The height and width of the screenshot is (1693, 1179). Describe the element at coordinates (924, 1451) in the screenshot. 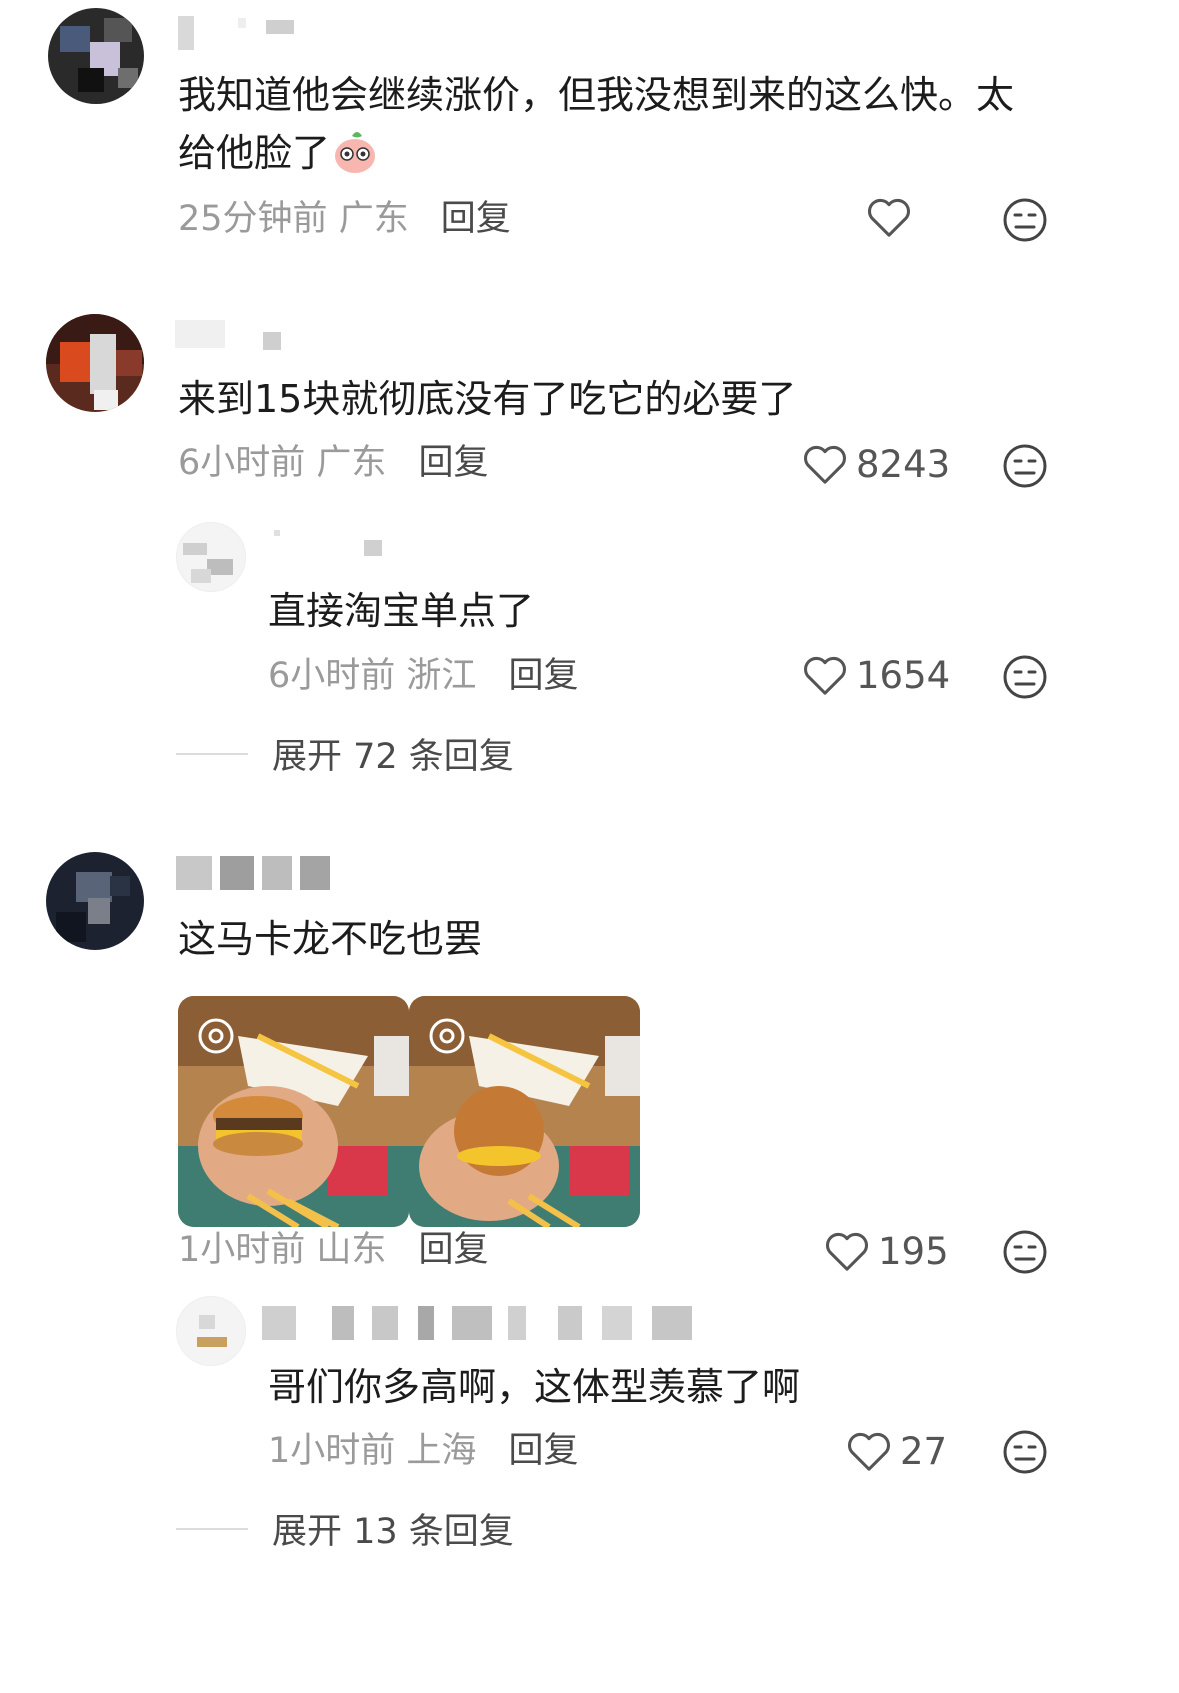

I see `like-count: 27` at that location.